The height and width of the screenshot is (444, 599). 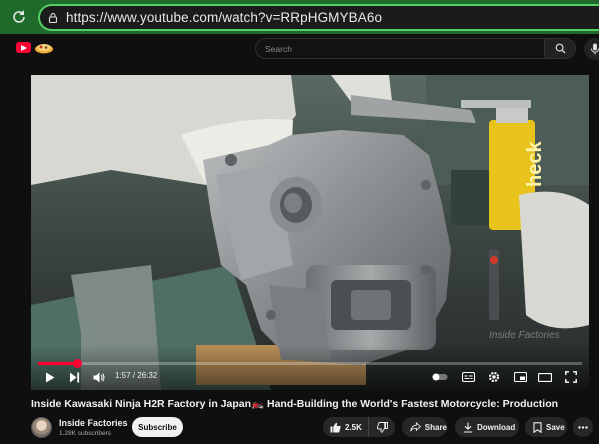 I want to click on settings-button, so click(x=494, y=377).